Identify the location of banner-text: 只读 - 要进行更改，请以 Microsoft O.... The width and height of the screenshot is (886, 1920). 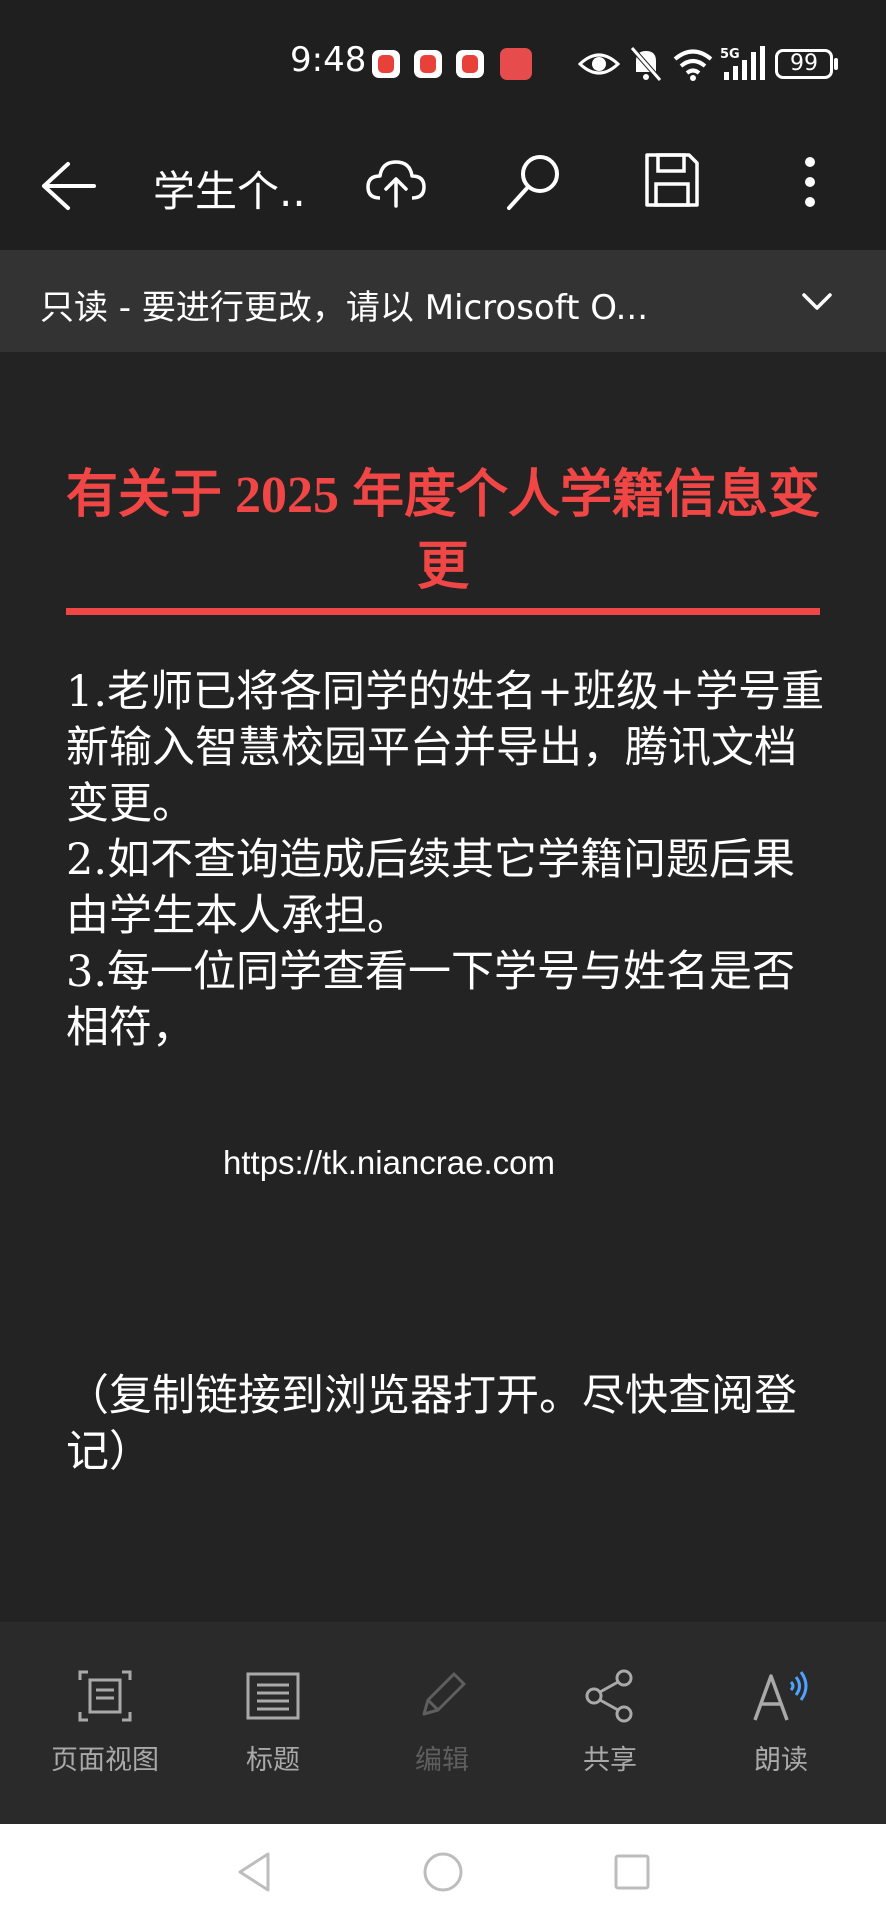
(344, 308).